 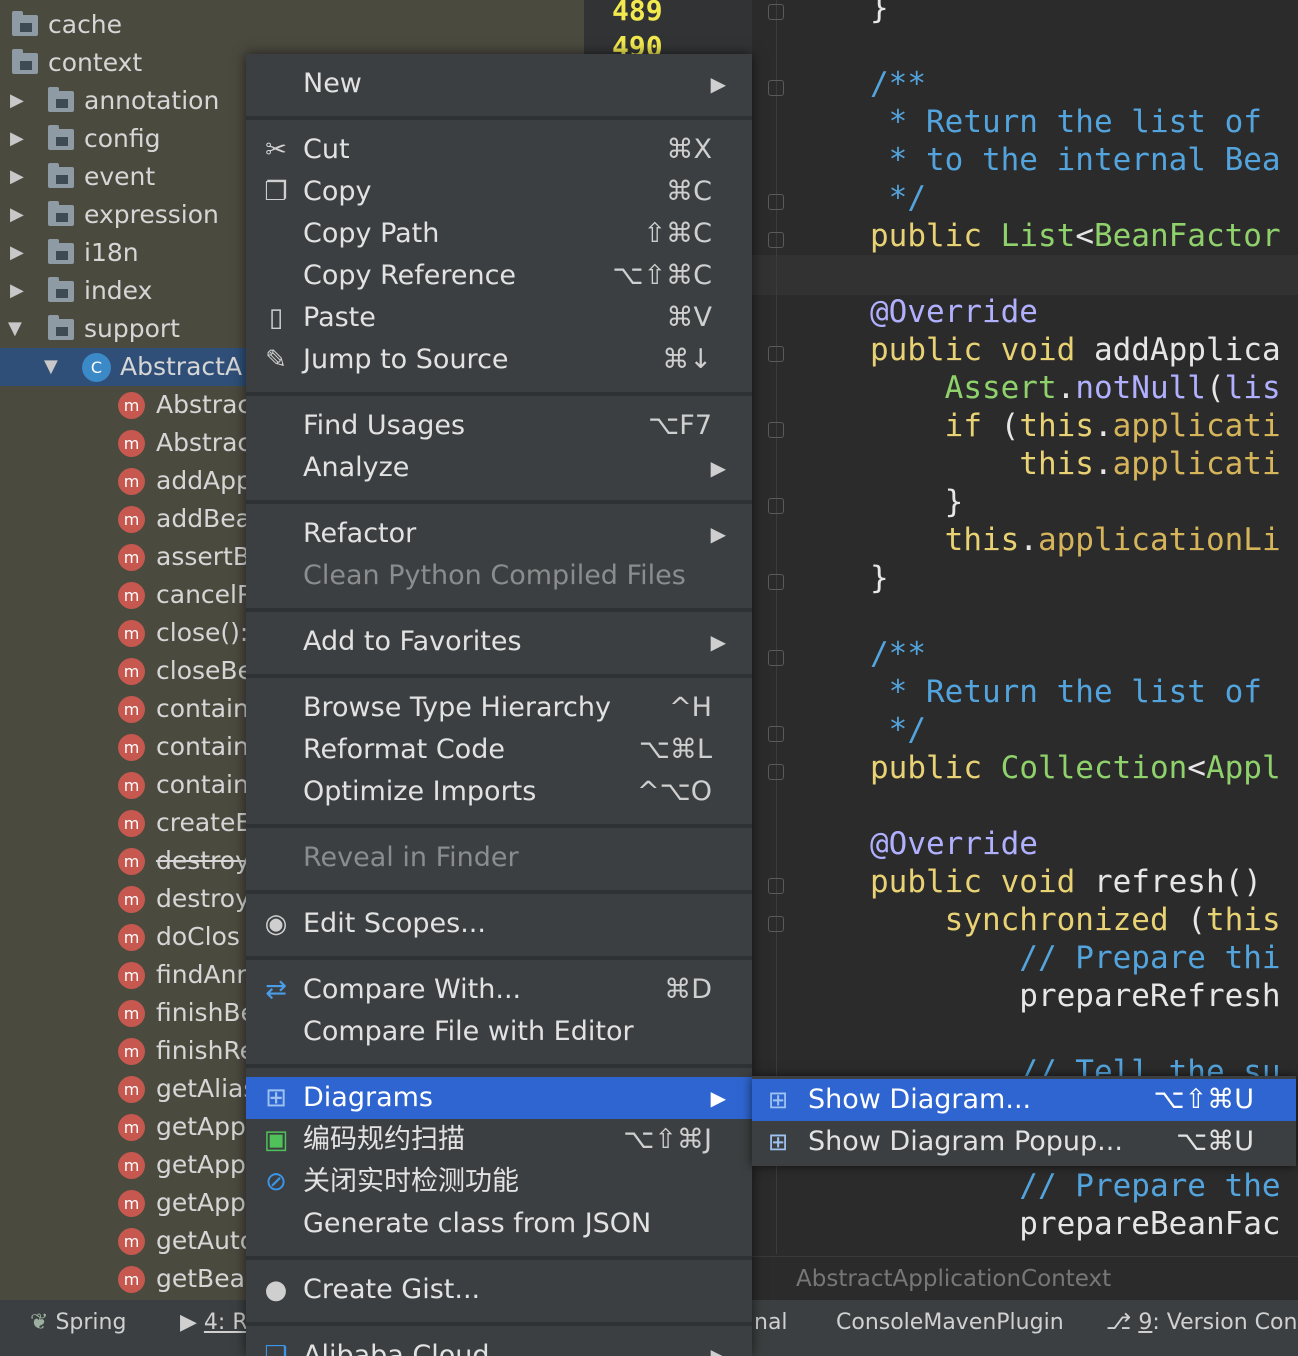 What do you see at coordinates (499, 360) in the screenshot?
I see `menu-item-jump-to-source: ✎ Jump to Source ⌘↓` at bounding box center [499, 360].